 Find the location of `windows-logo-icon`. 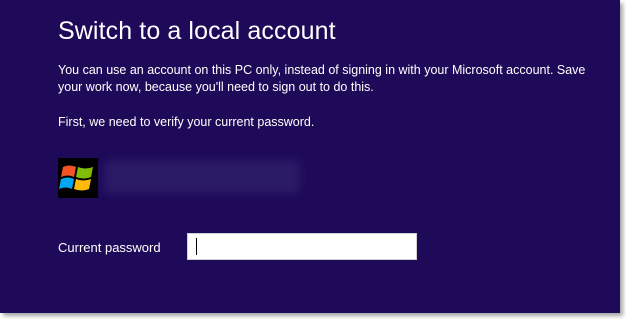

windows-logo-icon is located at coordinates (78, 178).